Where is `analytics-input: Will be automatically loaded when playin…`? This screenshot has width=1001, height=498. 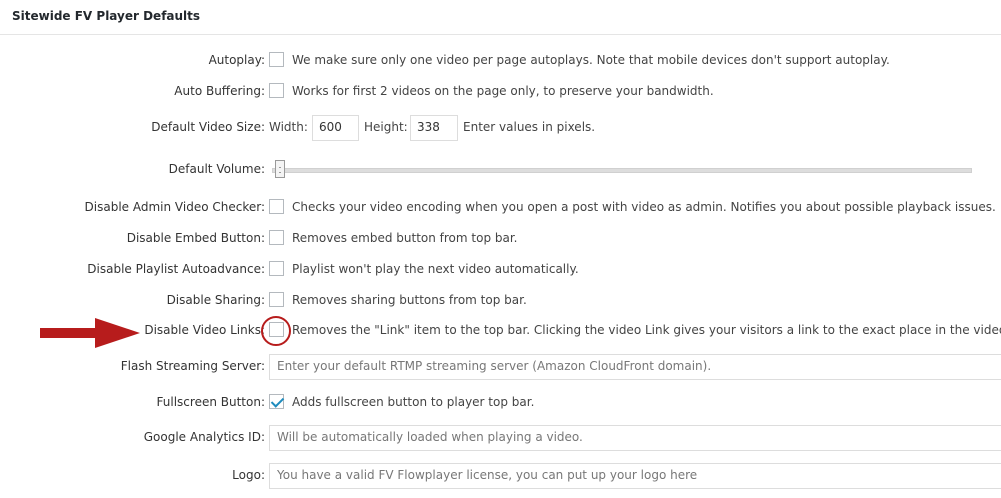
analytics-input: Will be automatically loaded when playin… is located at coordinates (635, 438).